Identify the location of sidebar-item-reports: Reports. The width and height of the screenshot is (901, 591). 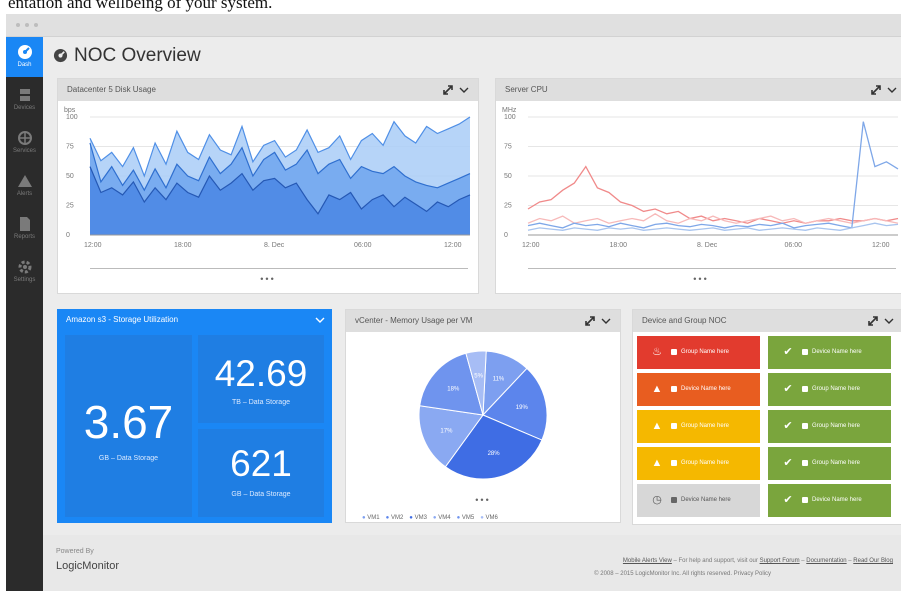
(24, 229).